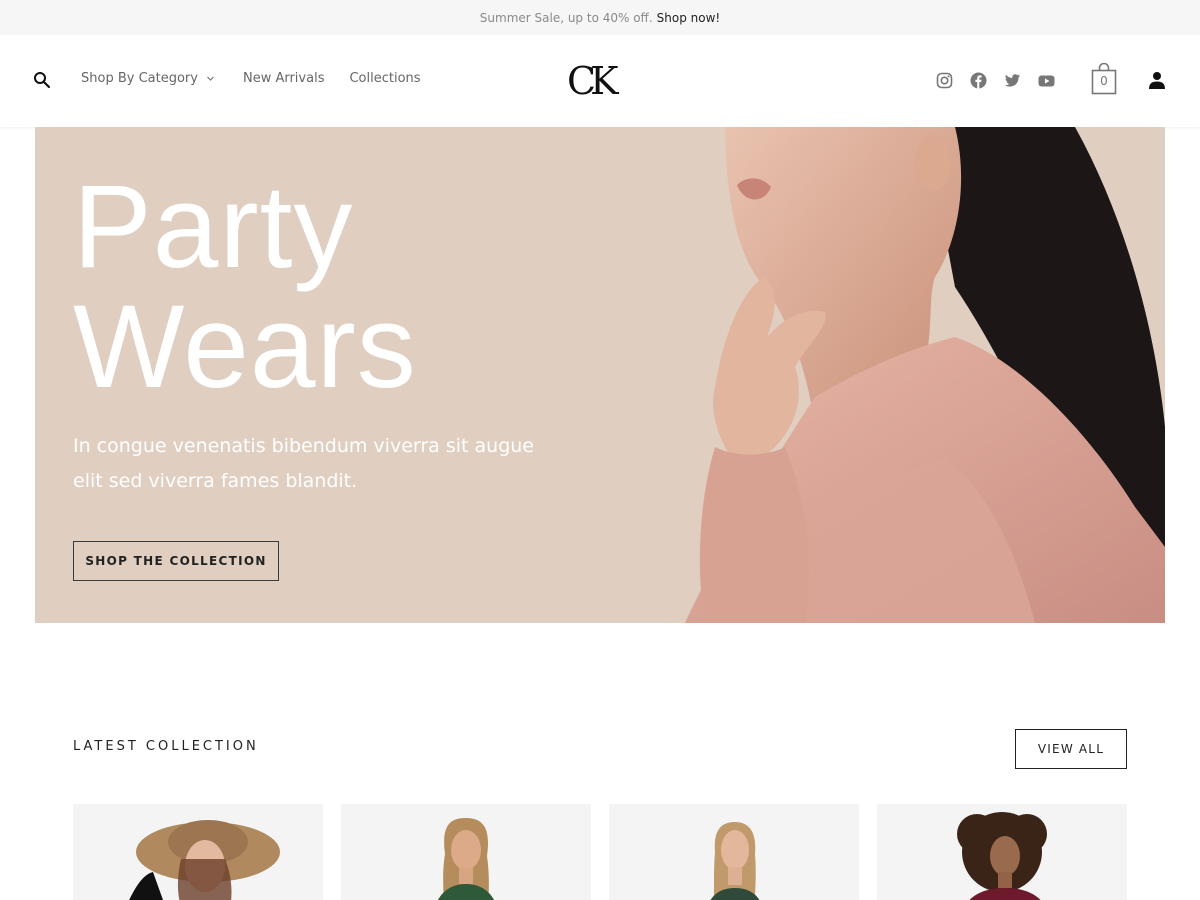 The height and width of the screenshot is (900, 1200). I want to click on hero-title: Party Wears, so click(245, 287).